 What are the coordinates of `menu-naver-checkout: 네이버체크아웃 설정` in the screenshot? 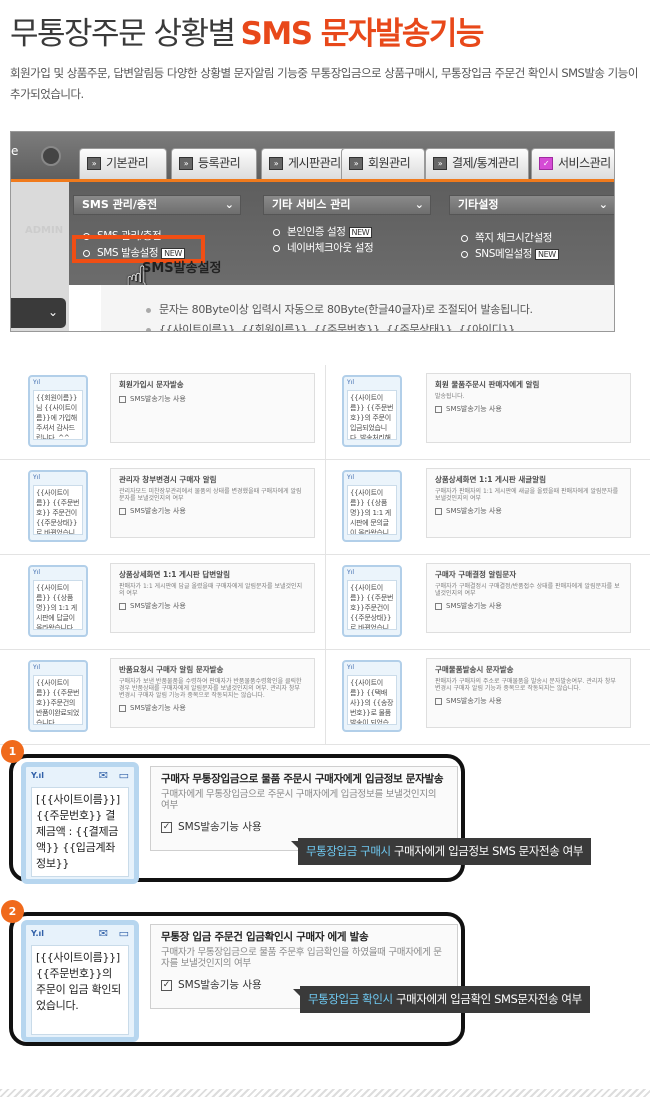 It's located at (323, 247).